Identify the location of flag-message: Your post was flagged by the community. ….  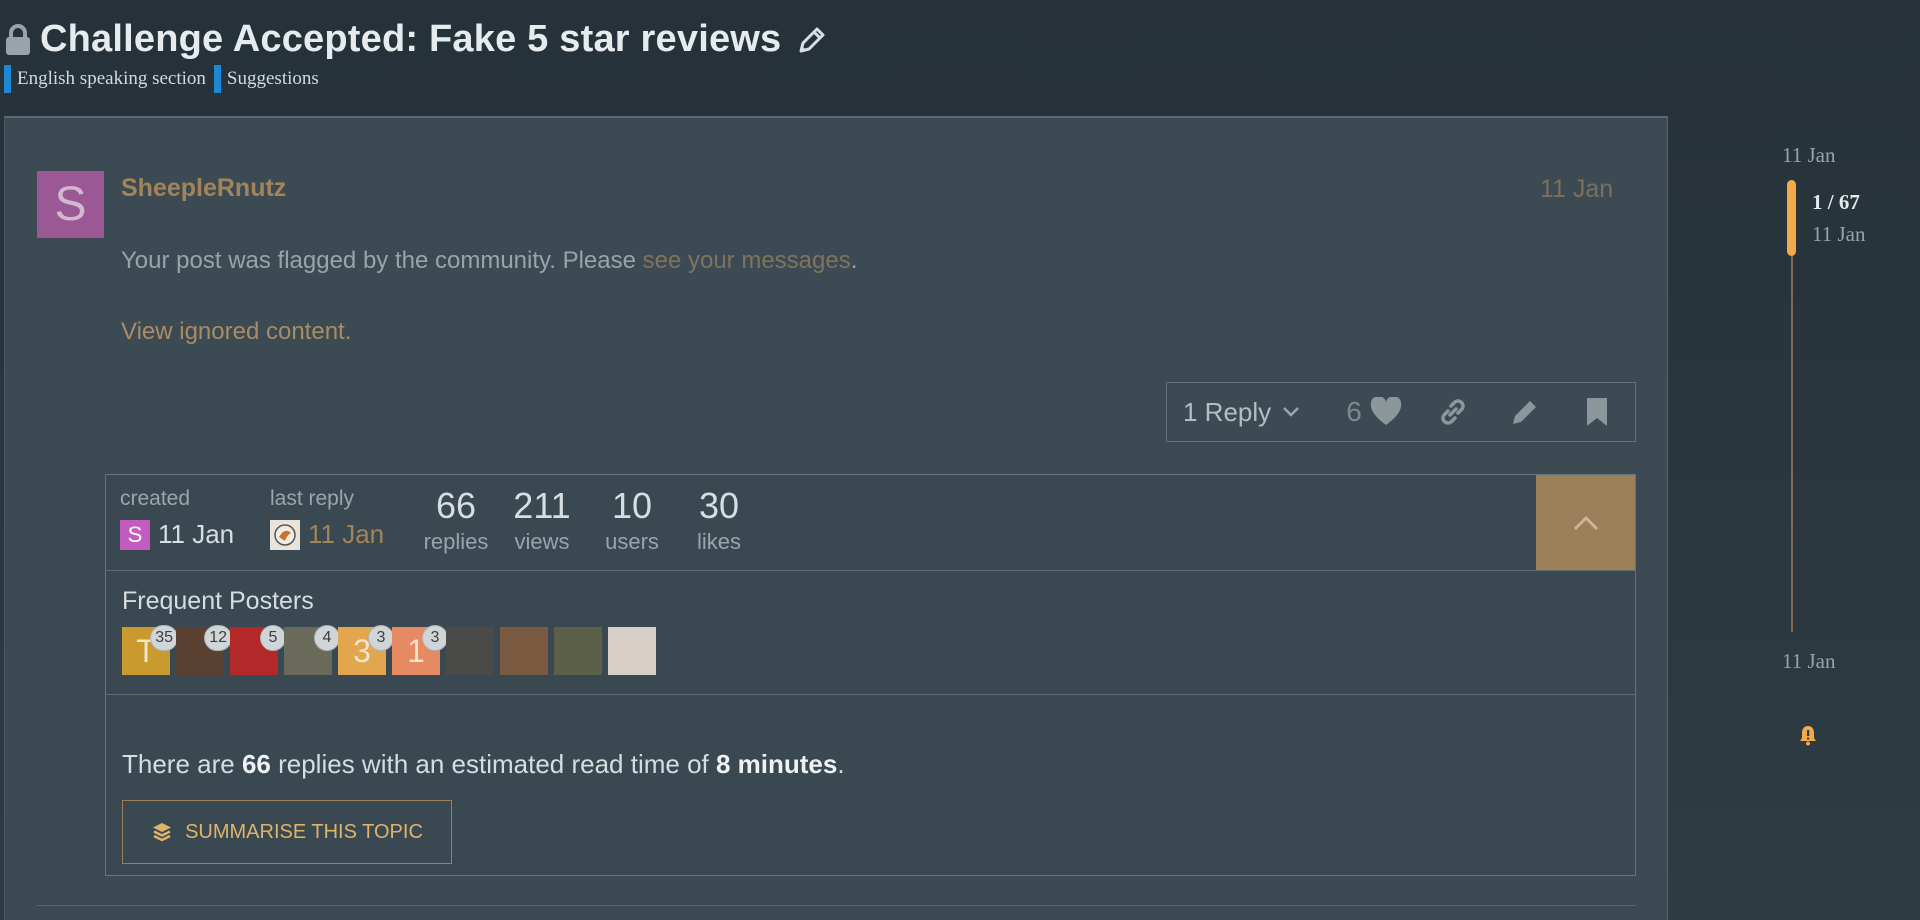
(489, 261).